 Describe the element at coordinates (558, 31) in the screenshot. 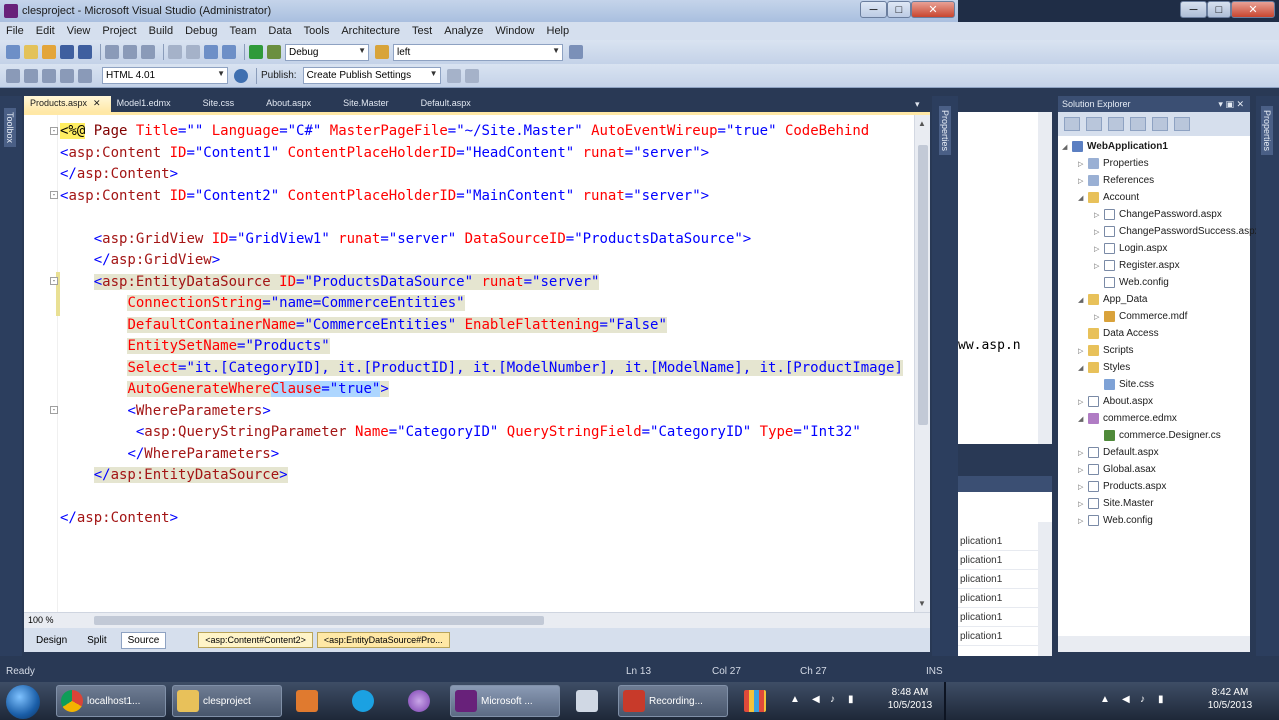

I see `menu-help: Help` at that location.